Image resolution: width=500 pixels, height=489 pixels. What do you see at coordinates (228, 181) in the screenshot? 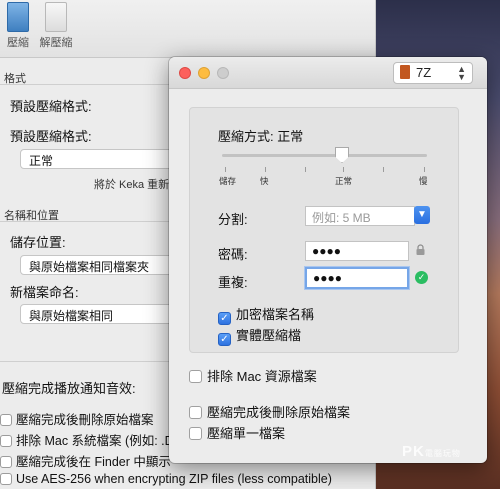
I see `slider-tick-label: 儲存` at bounding box center [228, 181].